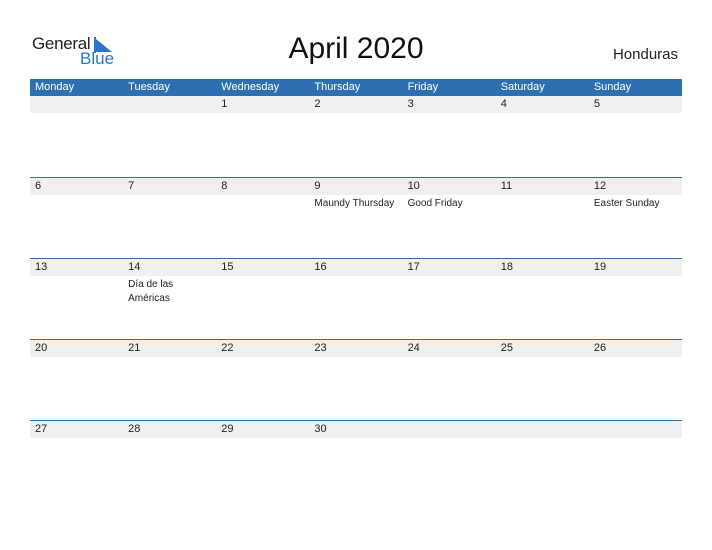 Image resolution: width=712 pixels, height=550 pixels. What do you see at coordinates (262, 380) in the screenshot?
I see `day-cell: 22` at bounding box center [262, 380].